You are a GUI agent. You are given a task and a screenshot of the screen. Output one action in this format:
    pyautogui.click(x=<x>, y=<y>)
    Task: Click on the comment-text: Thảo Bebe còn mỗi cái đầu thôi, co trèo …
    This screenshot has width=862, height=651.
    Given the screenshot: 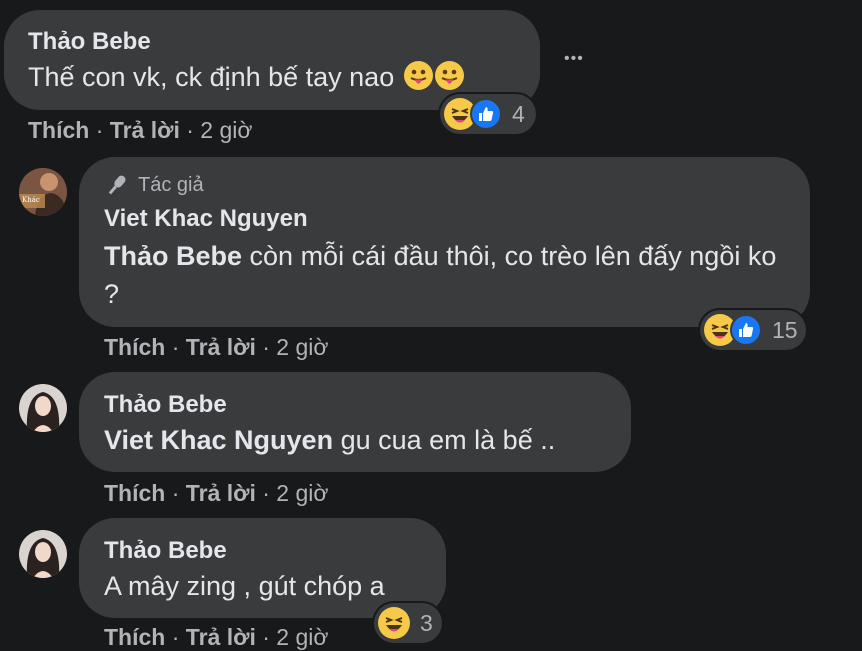 What is the action you would take?
    pyautogui.click(x=444, y=275)
    